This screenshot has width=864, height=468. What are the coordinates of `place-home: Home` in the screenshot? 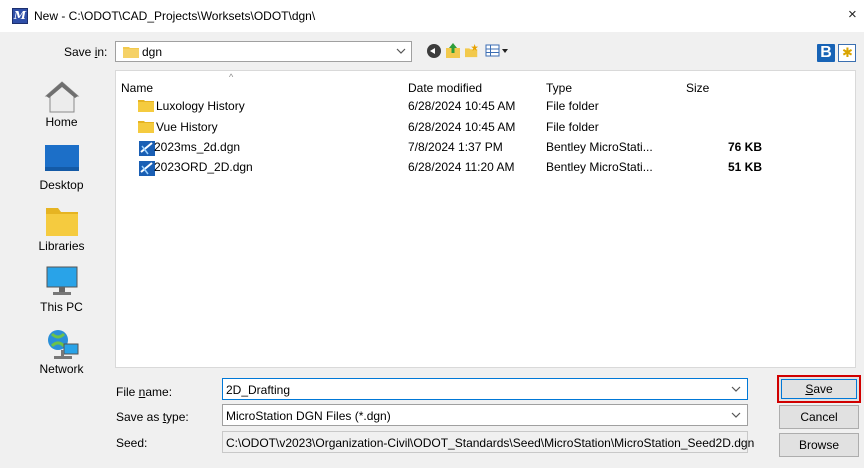 It's located at (61, 104).